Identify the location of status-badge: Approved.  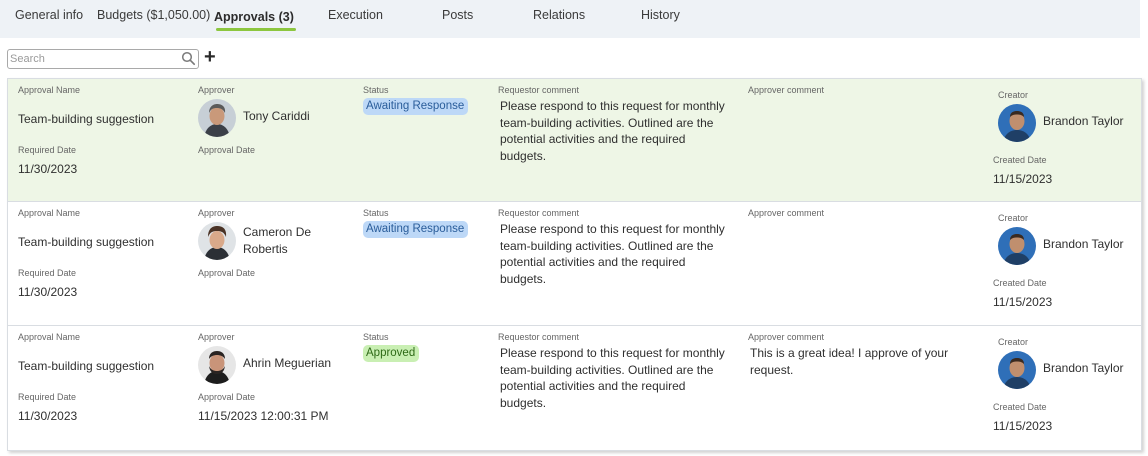
(391, 353).